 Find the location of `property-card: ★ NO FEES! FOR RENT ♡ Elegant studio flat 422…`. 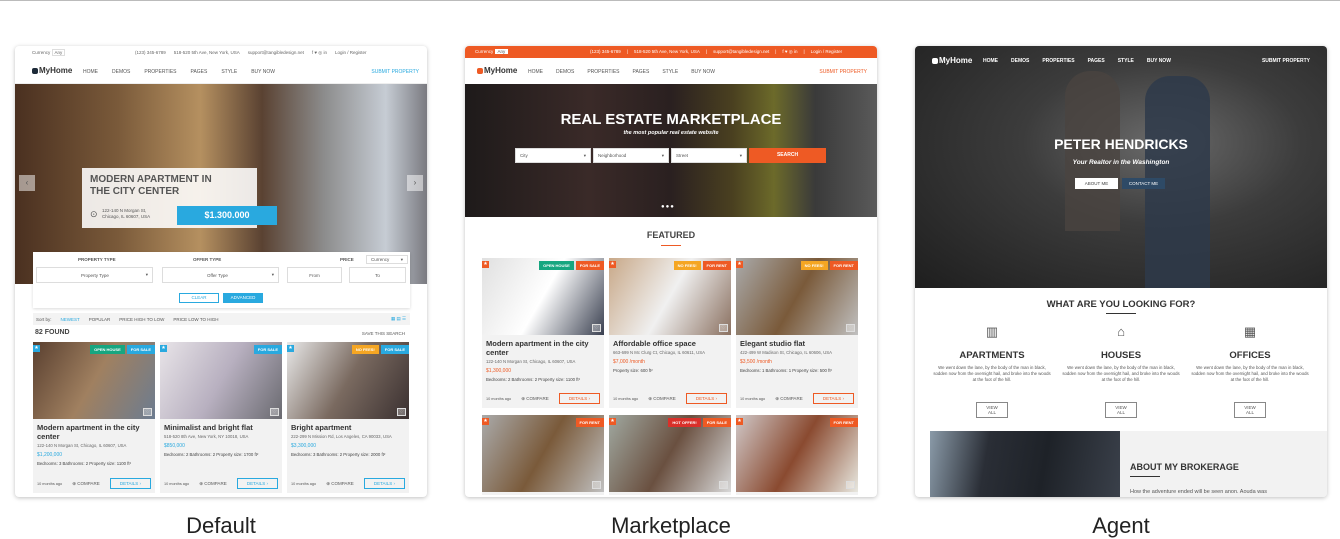

property-card: ★ NO FEES! FOR RENT ♡ Elegant studio flat 422… is located at coordinates (797, 333).